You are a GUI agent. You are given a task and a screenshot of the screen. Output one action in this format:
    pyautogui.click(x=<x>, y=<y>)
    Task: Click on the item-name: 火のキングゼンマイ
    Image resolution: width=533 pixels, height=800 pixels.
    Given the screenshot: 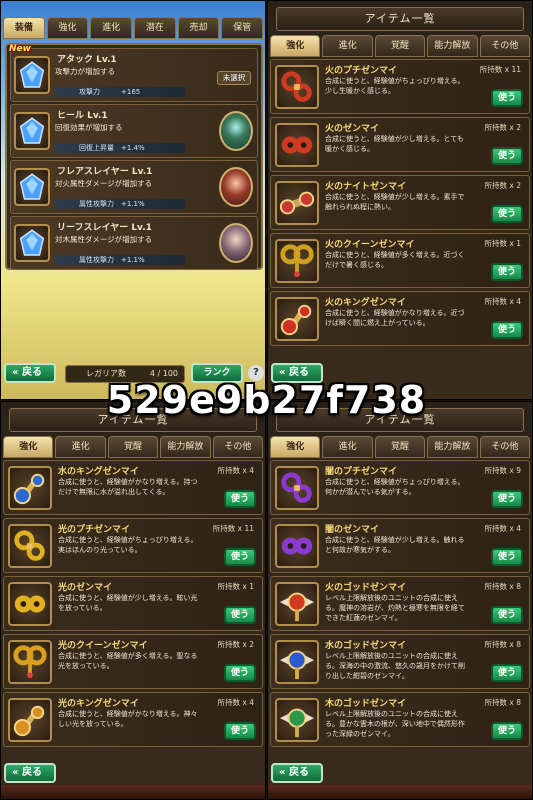 What is the action you would take?
    pyautogui.click(x=365, y=303)
    